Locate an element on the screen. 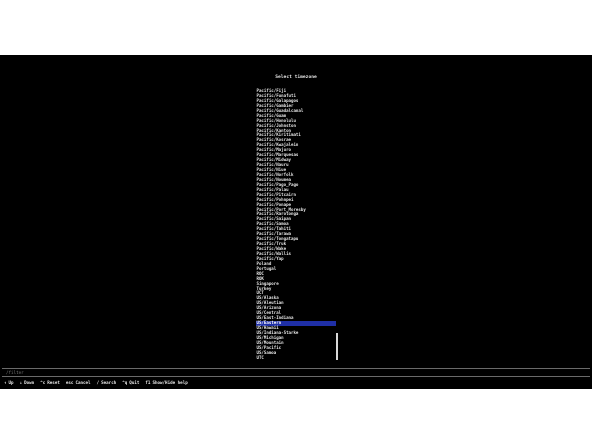 The height and width of the screenshot is (444, 592). help-action: Down is located at coordinates (29, 382).